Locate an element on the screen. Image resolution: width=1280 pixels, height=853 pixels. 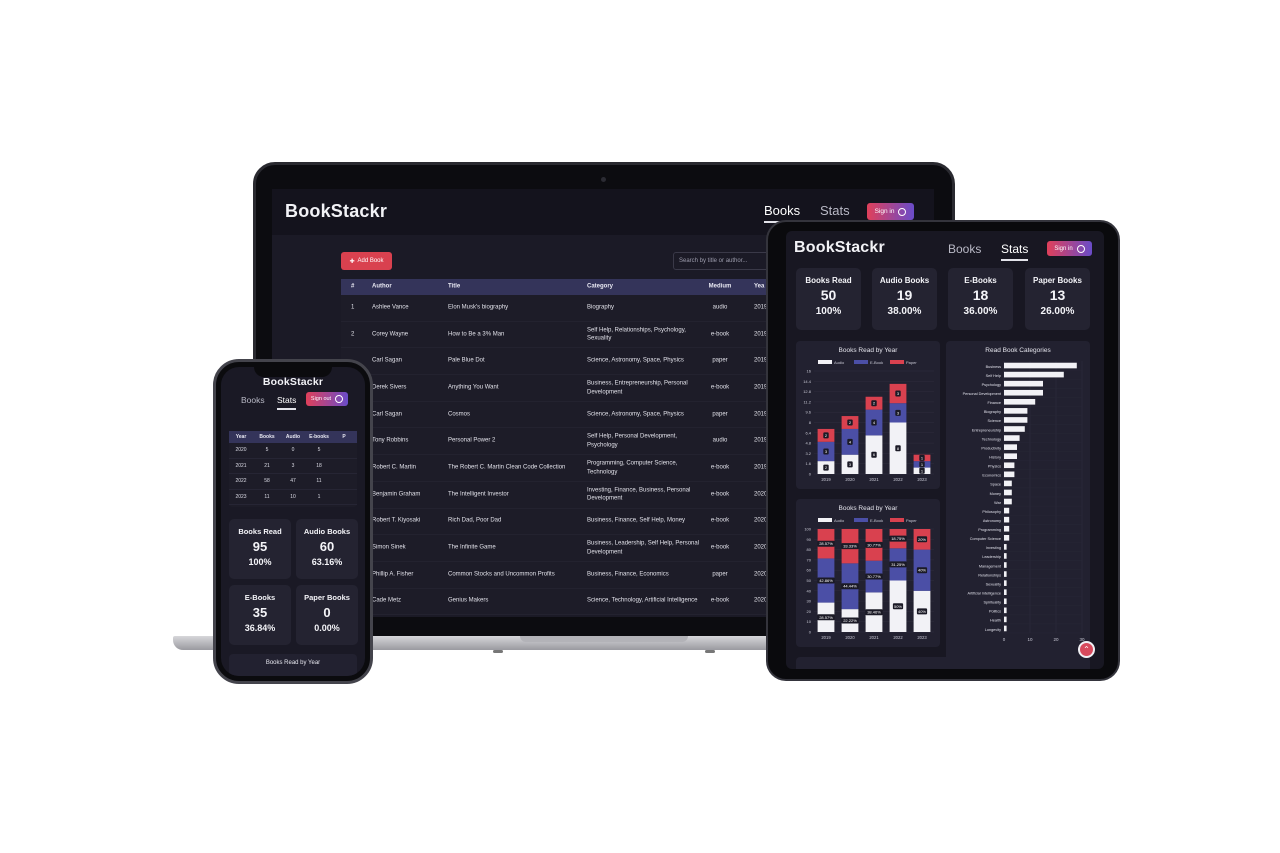
y-tick-label: 8 is located at coordinates (810, 422).